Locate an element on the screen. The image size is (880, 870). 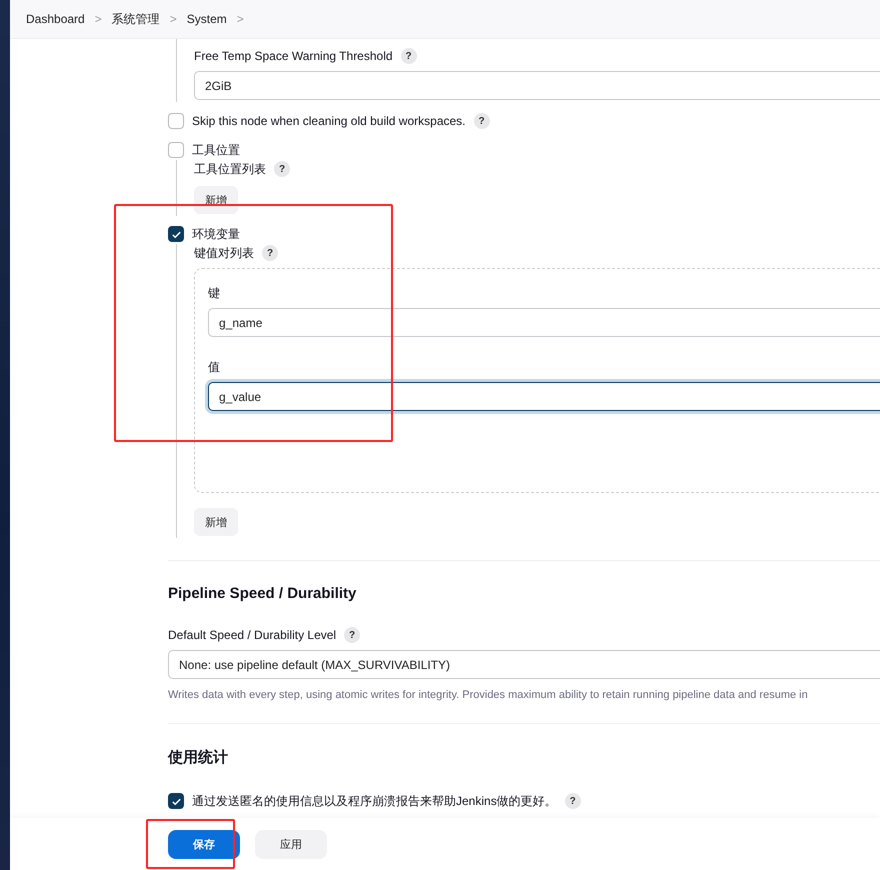
checkbox-label: Skip this node when cleaning old build workspaces. is located at coordinates (329, 121).